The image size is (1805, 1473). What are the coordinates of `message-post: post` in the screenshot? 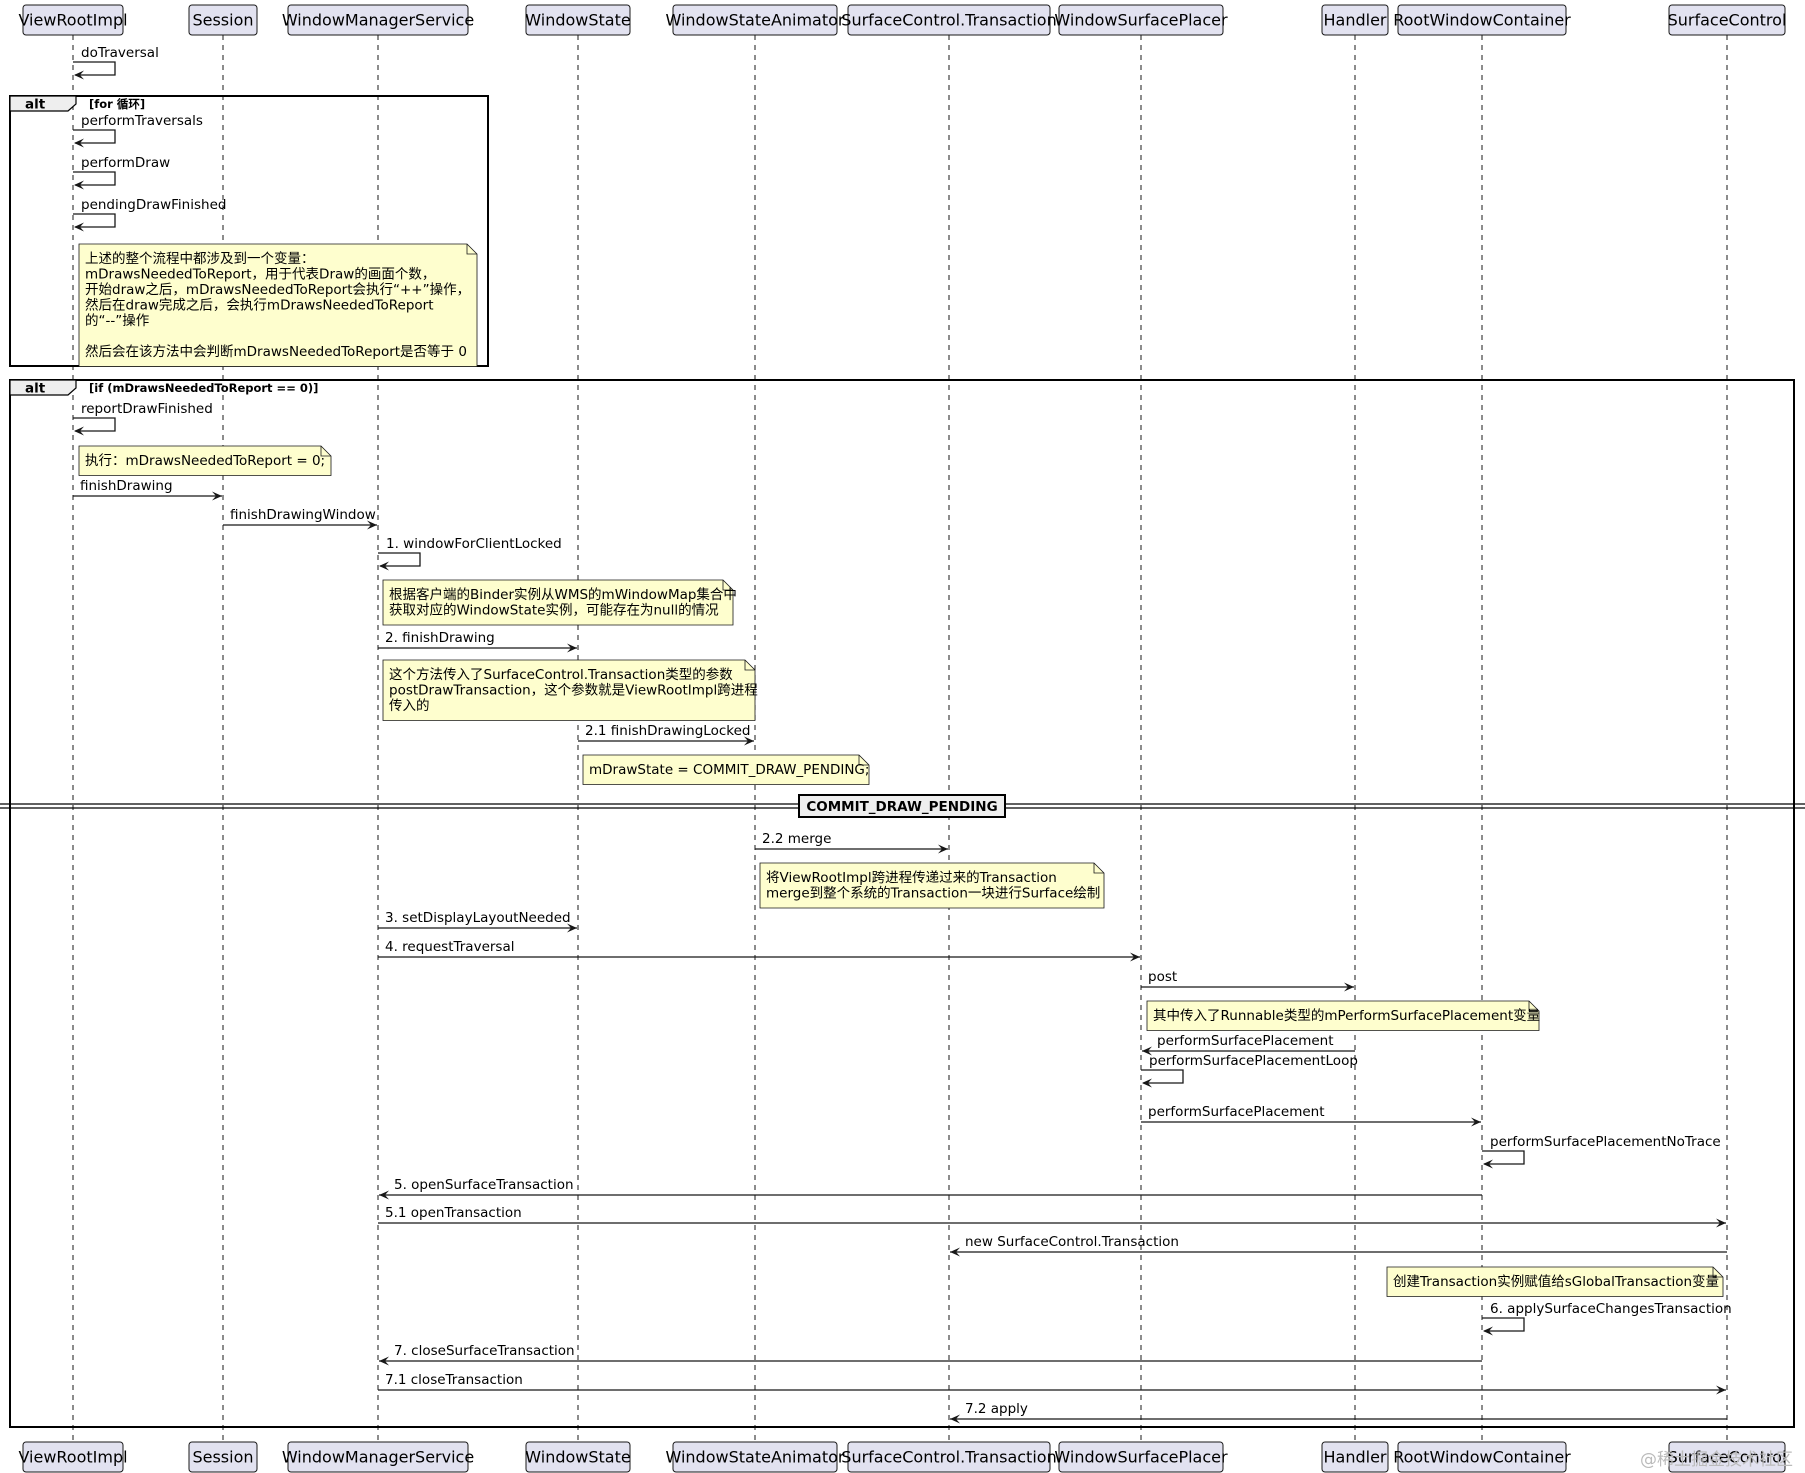 It's located at (1247, 980).